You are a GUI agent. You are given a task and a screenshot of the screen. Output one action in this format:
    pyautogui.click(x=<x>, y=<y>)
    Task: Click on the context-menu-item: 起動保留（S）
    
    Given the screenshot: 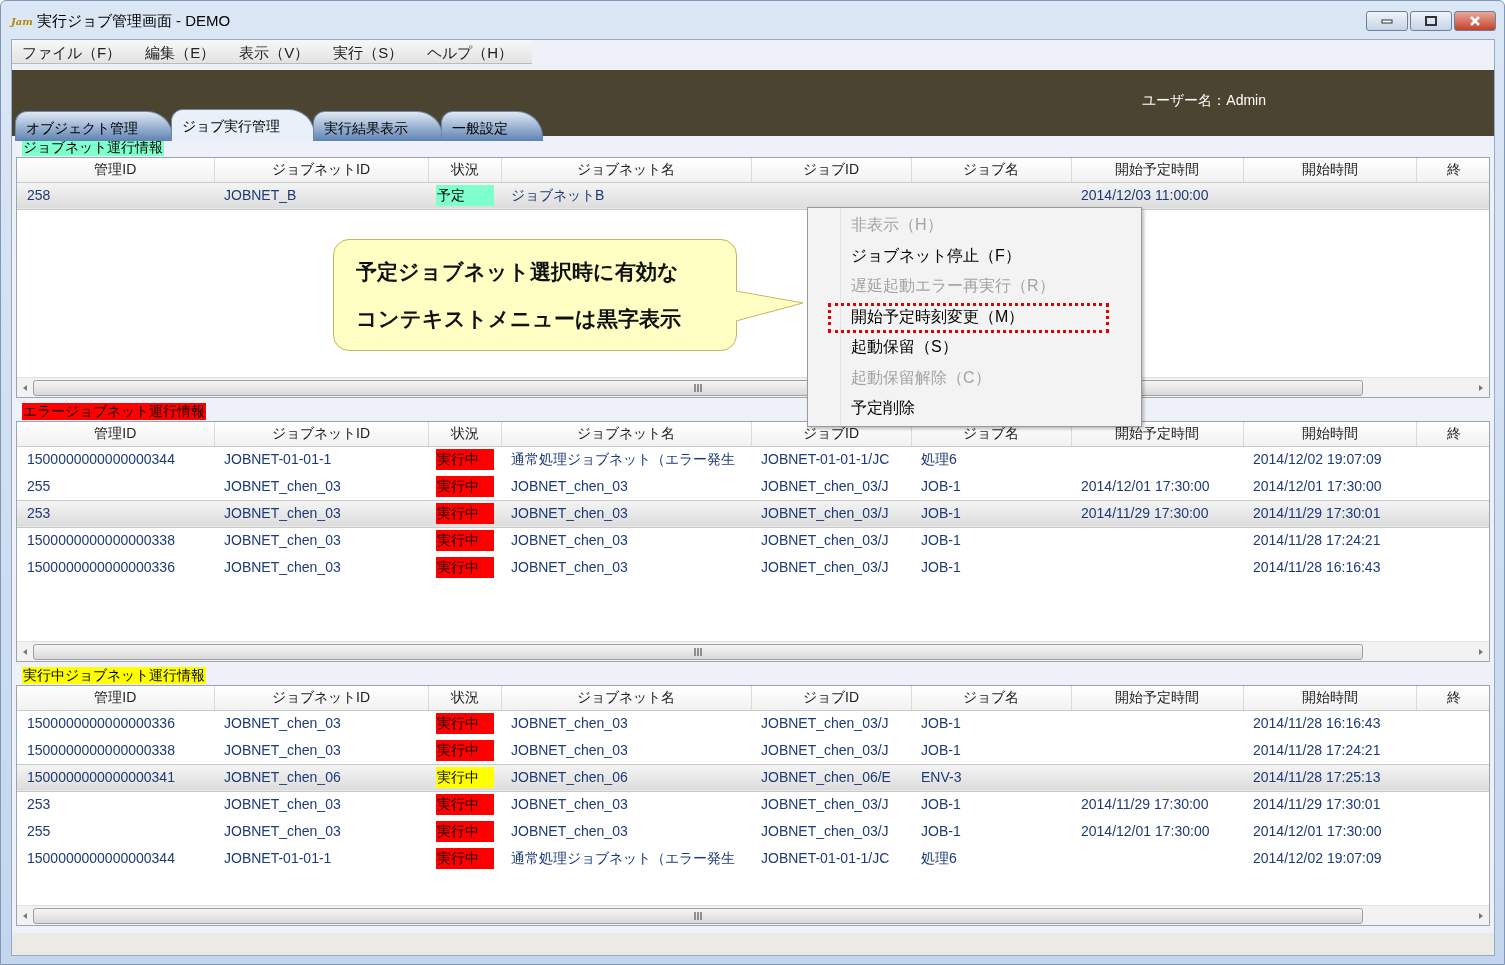 What is the action you would take?
    pyautogui.click(x=974, y=347)
    